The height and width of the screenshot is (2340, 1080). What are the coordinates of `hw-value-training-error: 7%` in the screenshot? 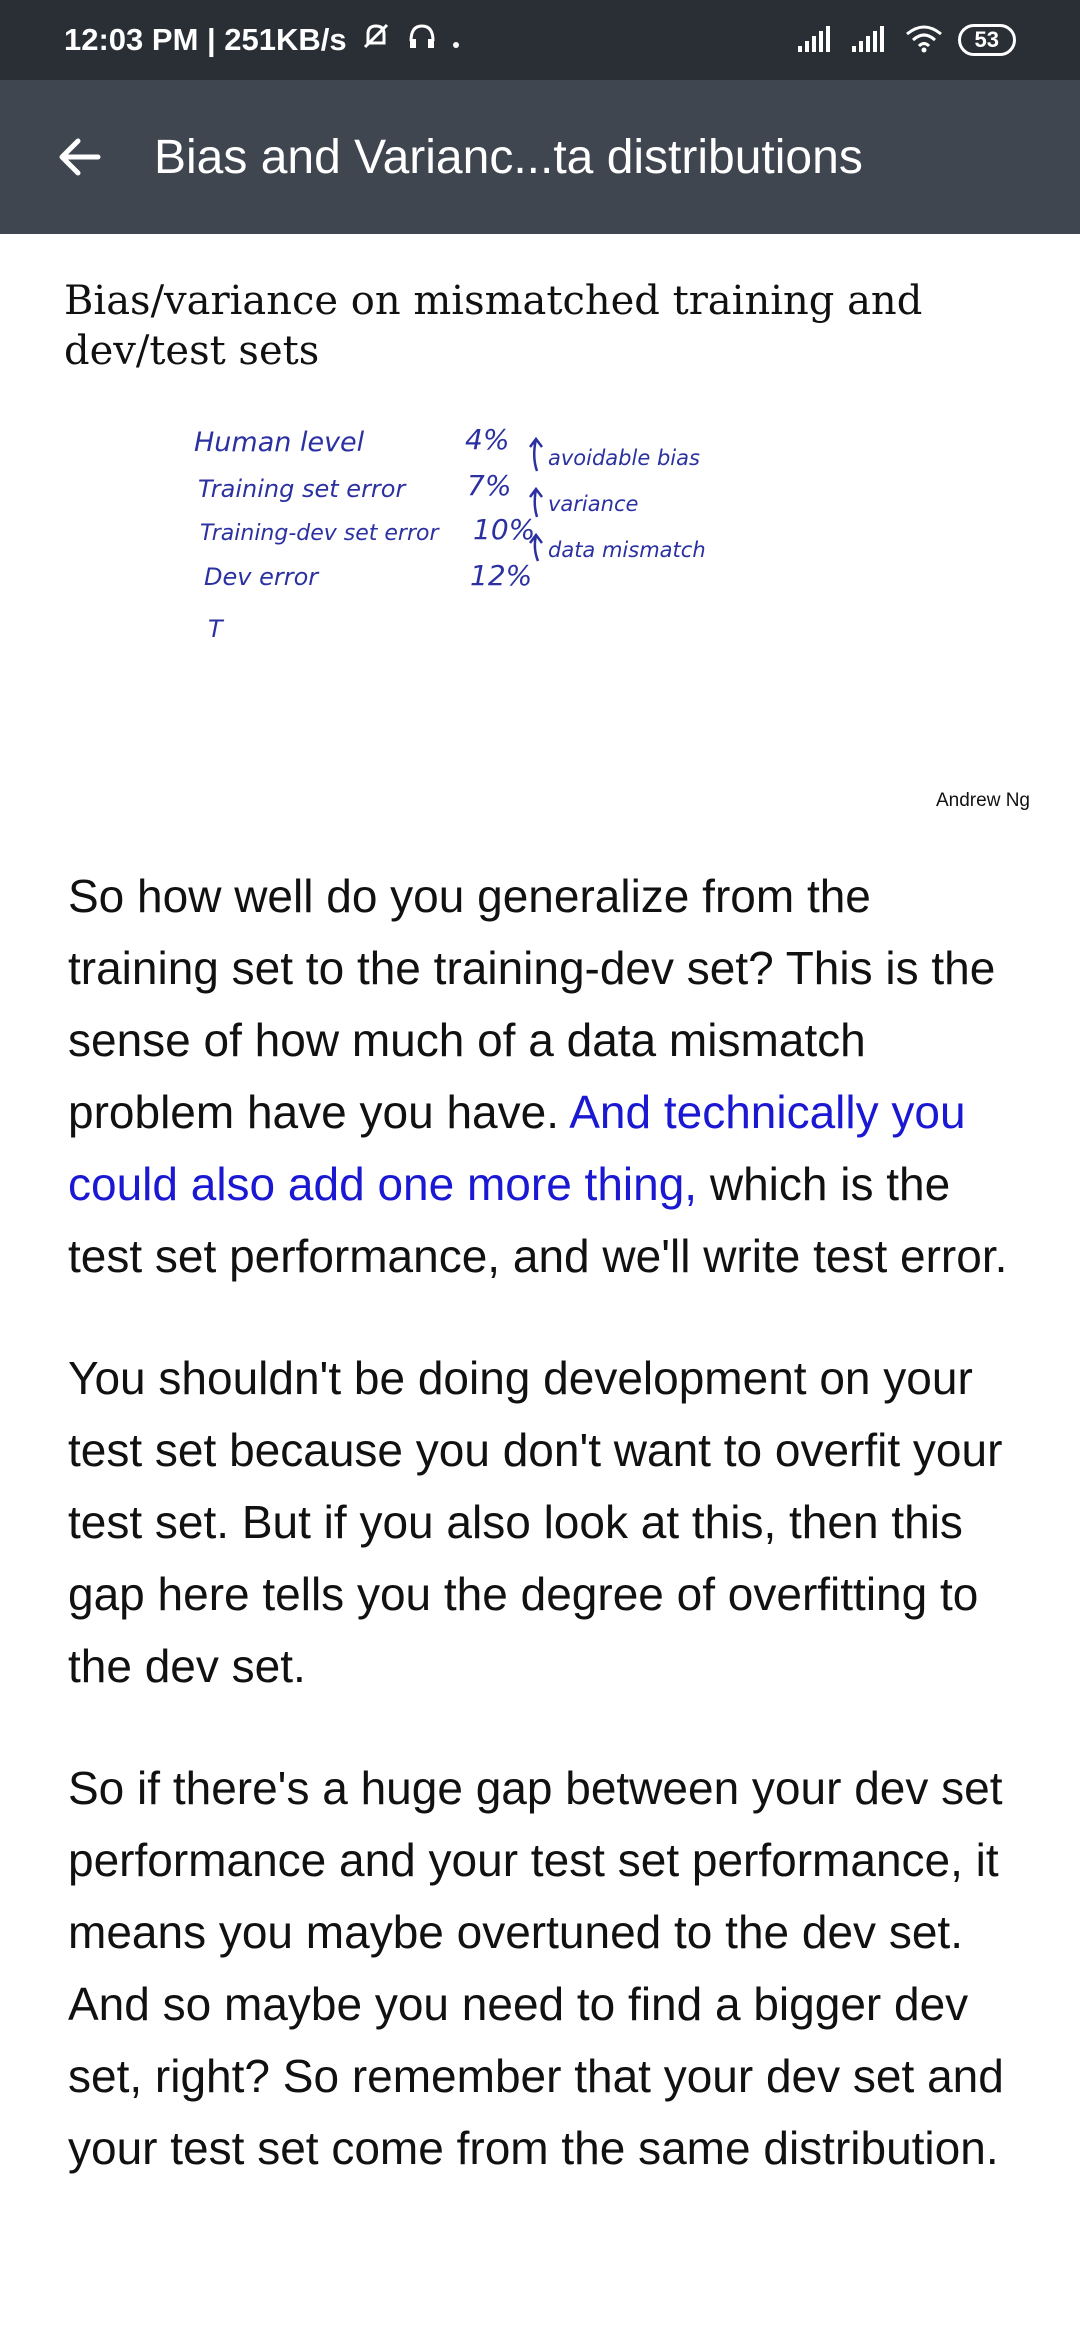 It's located at (489, 485).